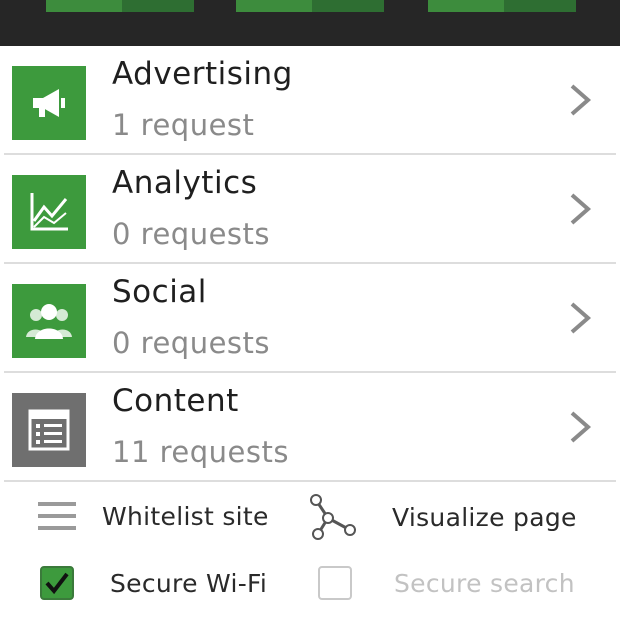 The image size is (620, 620). I want to click on secure-search-checkbox, so click(335, 583).